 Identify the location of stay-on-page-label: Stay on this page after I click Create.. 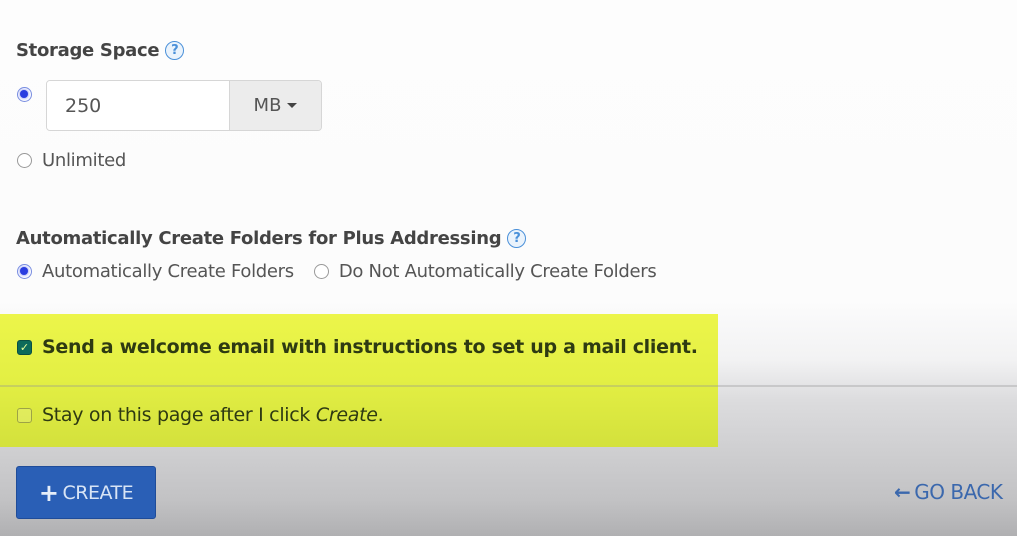
(213, 415).